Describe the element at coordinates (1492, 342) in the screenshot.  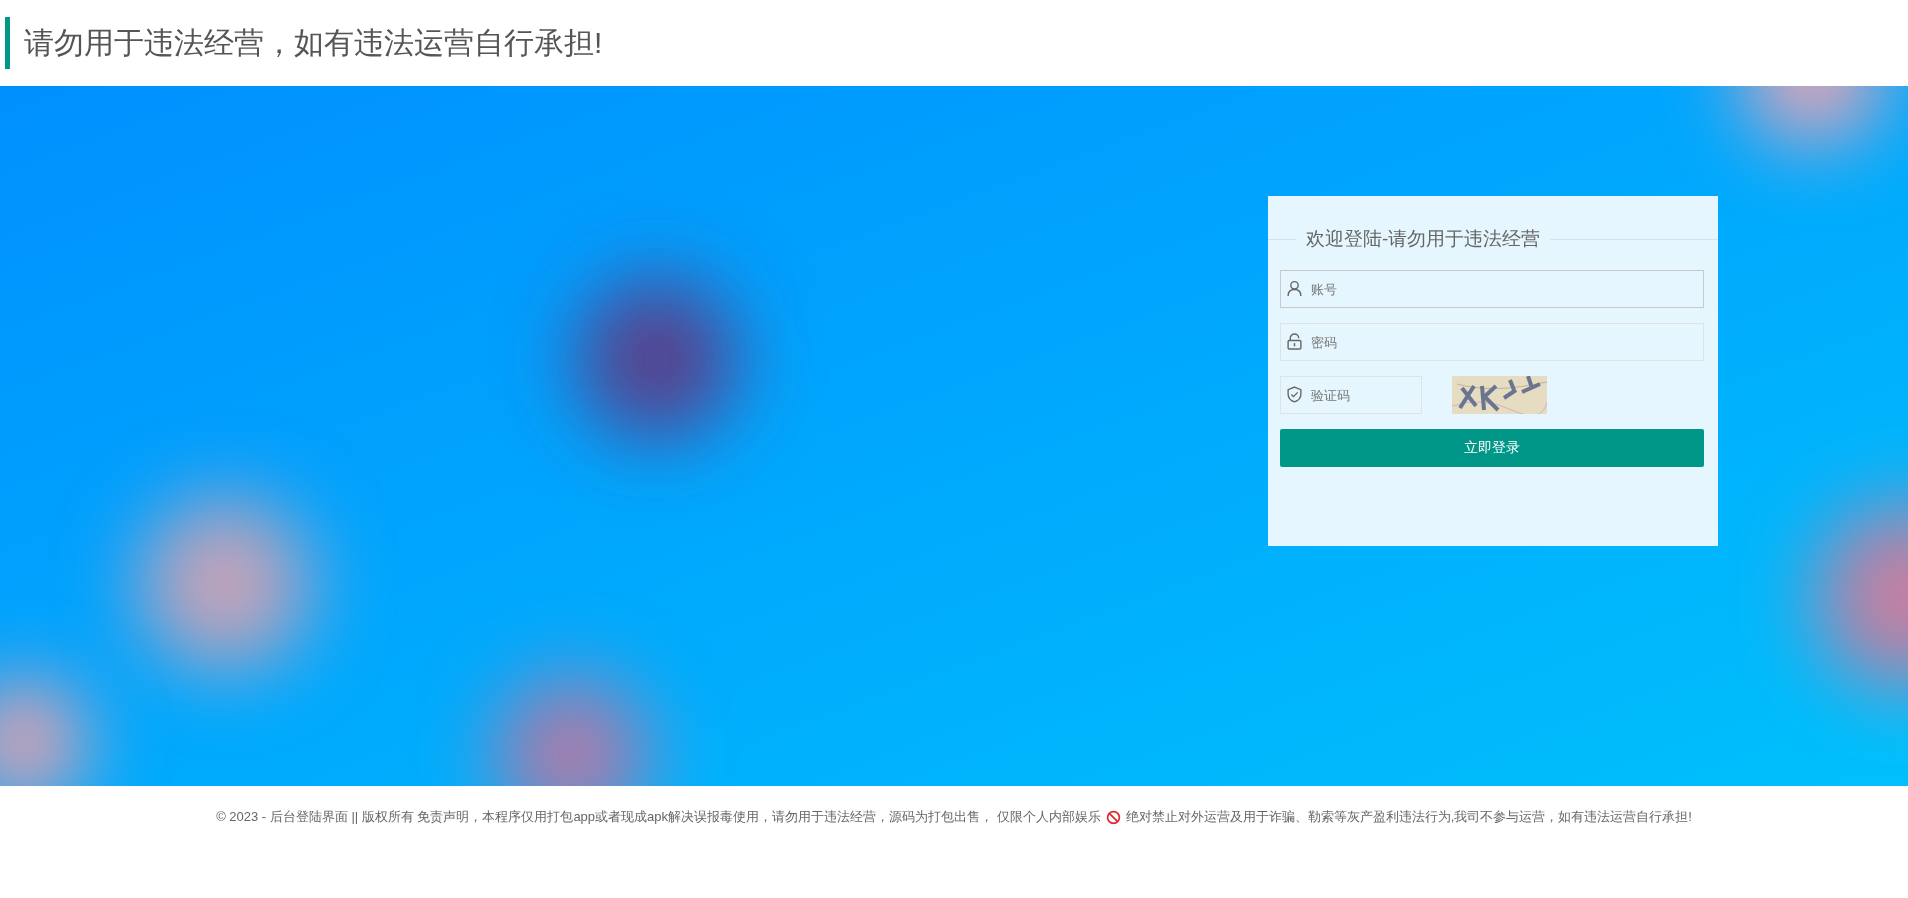
I see `password-field: 密码` at that location.